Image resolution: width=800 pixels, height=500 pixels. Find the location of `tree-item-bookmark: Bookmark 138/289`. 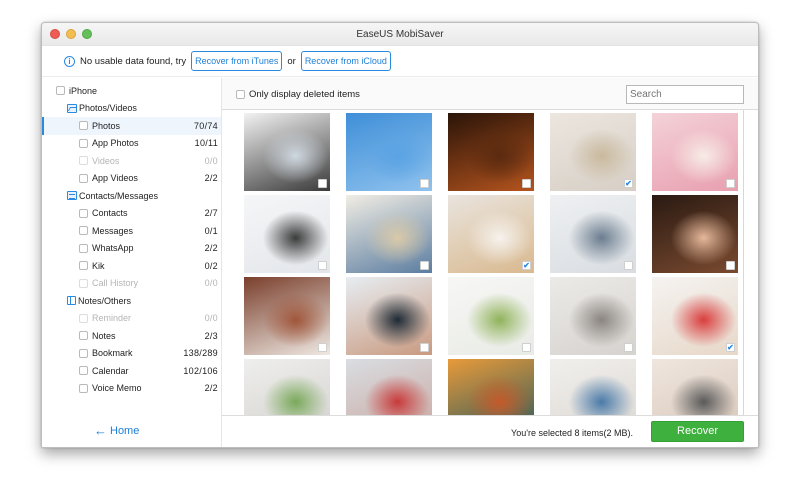

tree-item-bookmark: Bookmark 138/289 is located at coordinates (131, 354).